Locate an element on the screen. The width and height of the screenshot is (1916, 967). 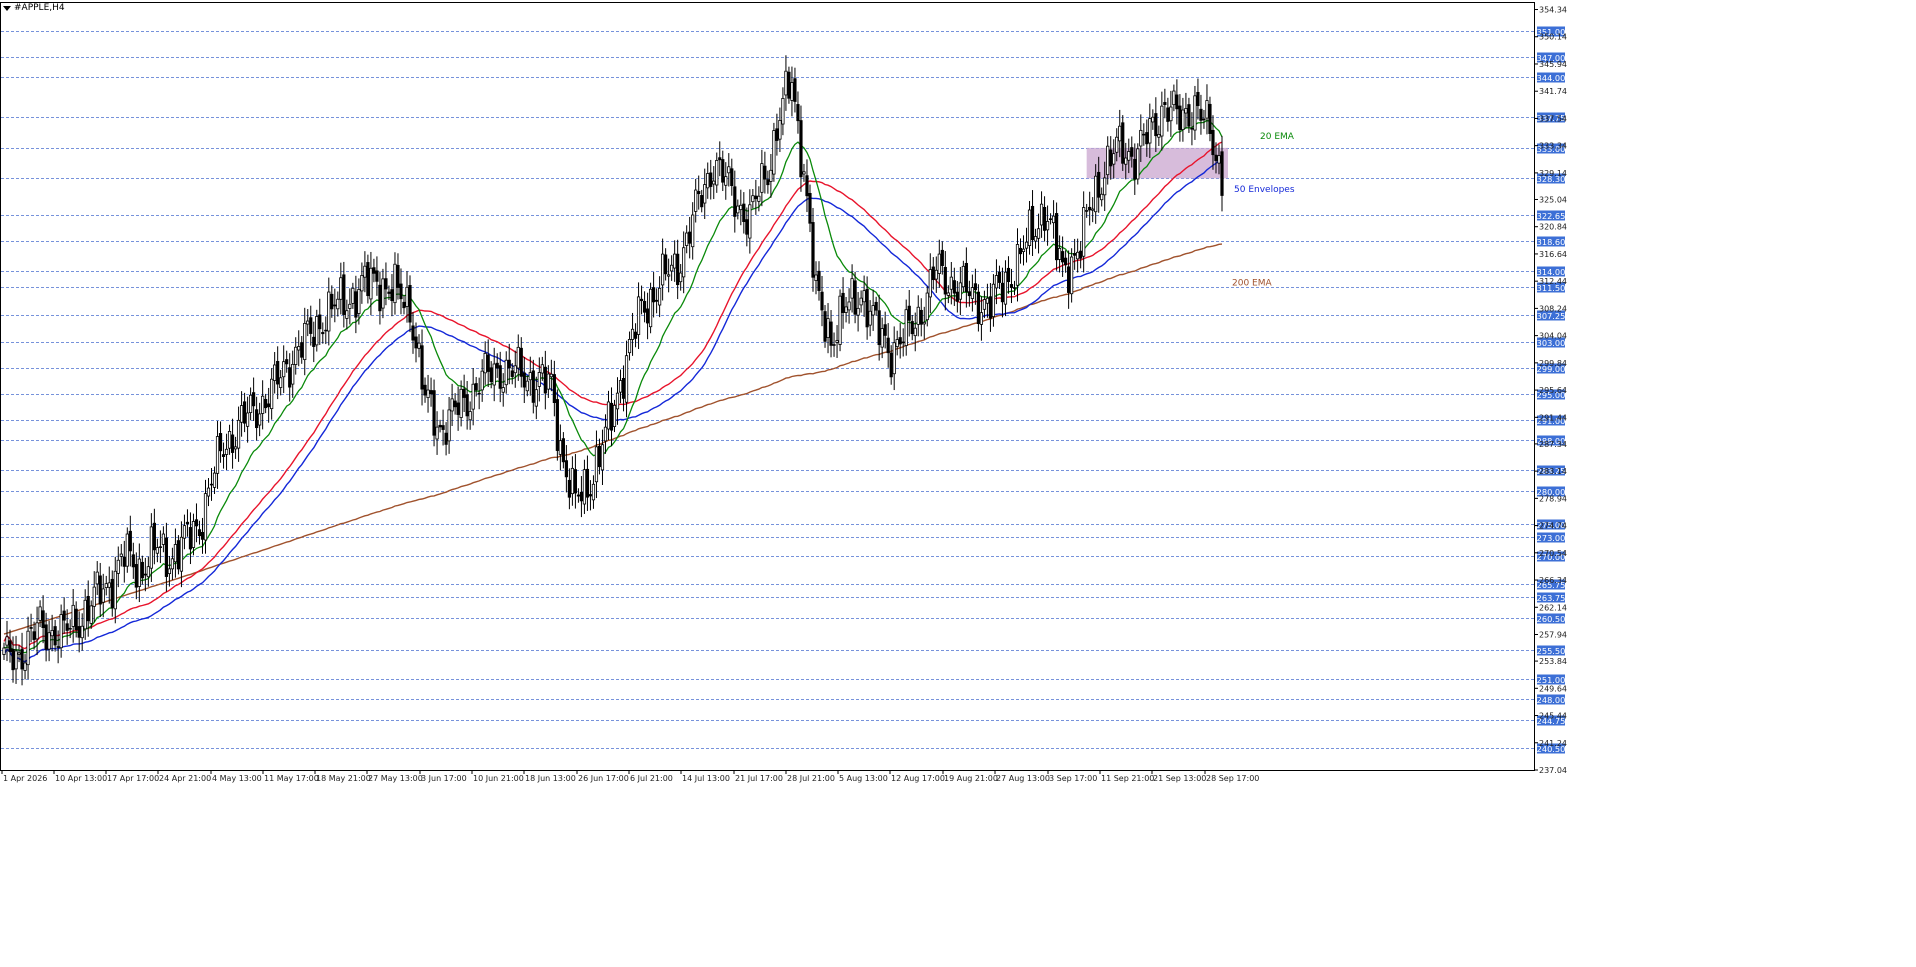
y-tick-label: 295.64 is located at coordinates (1553, 390).